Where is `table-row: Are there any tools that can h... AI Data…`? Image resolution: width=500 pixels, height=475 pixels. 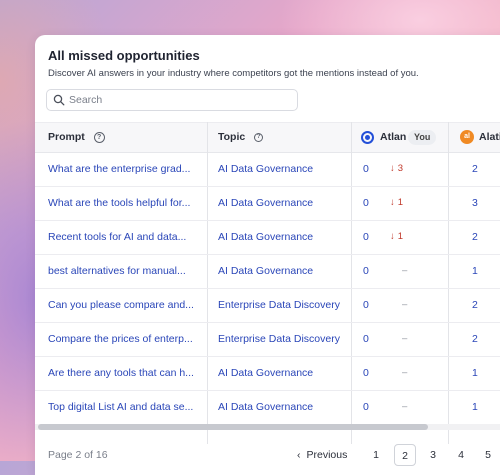
table-row: Are there any tools that can h... AI Data… is located at coordinates (267, 373).